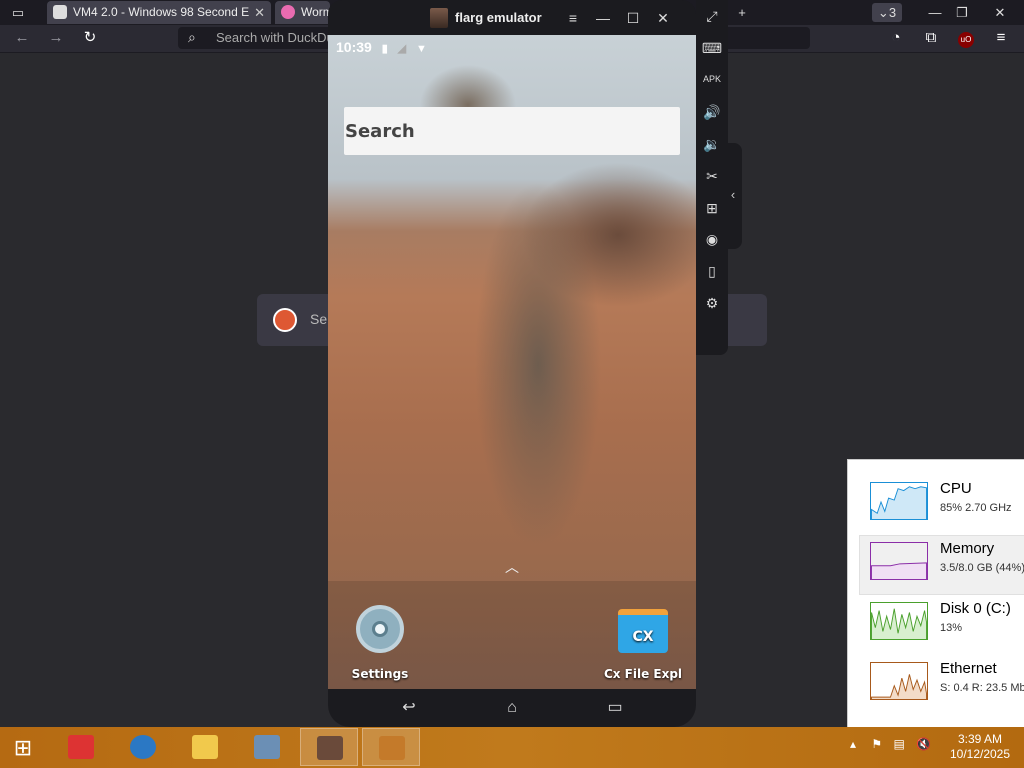 The width and height of the screenshot is (1024, 768). Describe the element at coordinates (712, 239) in the screenshot. I see `location-icon: ◉` at that location.